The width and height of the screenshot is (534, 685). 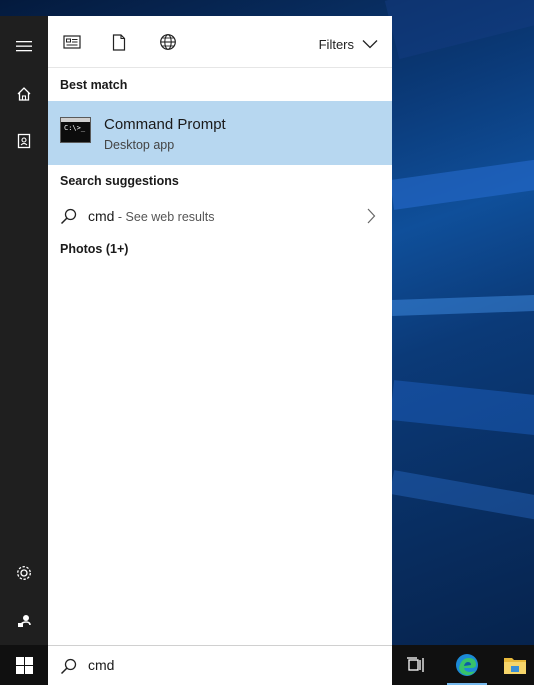 What do you see at coordinates (139, 145) in the screenshot?
I see `result-subtitle: Desktop app` at bounding box center [139, 145].